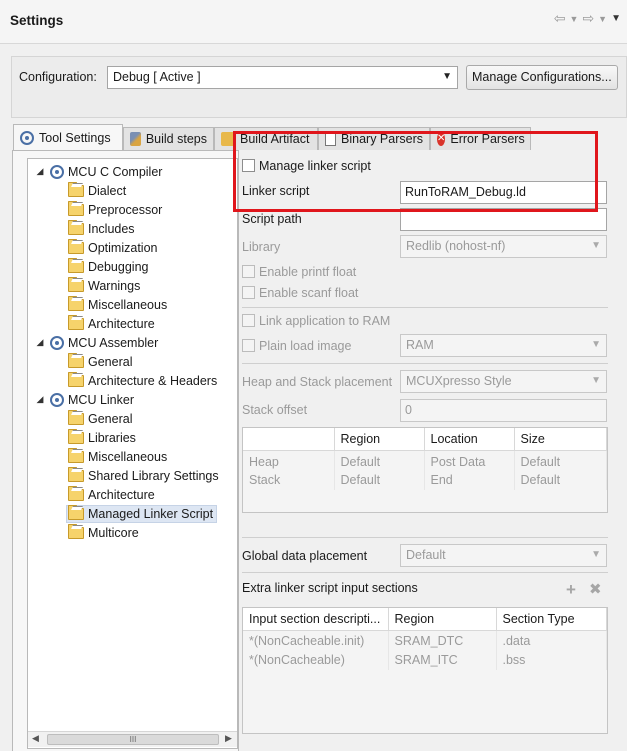 Image resolution: width=627 pixels, height=751 pixels. I want to click on tree-item-general: General, so click(134, 361).